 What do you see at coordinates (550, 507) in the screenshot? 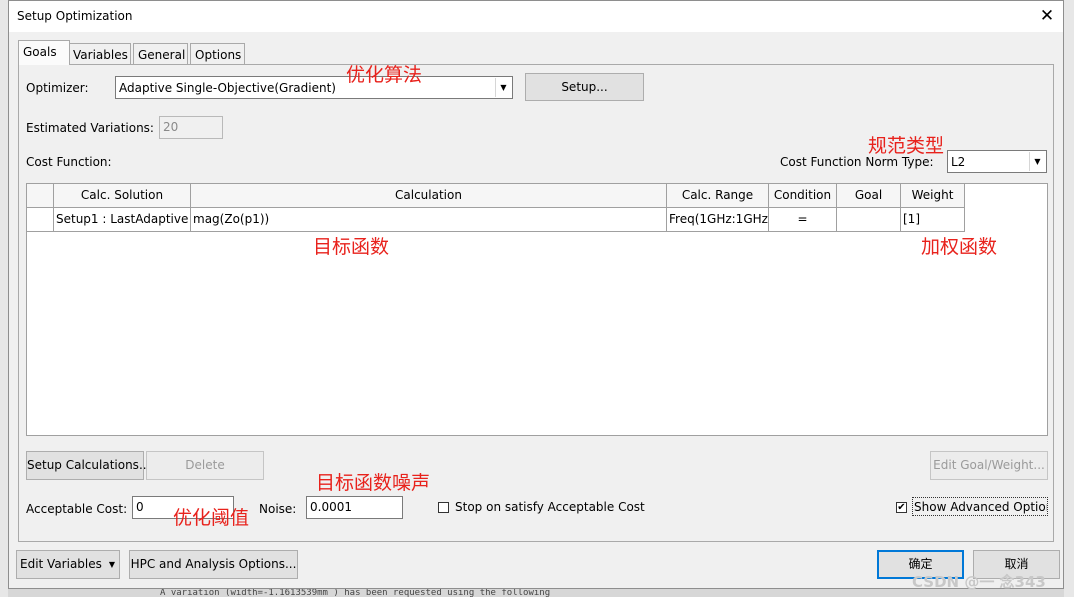
I see `stop-on-satisfy-label: Stop on satisfy Acceptable Cost` at bounding box center [550, 507].